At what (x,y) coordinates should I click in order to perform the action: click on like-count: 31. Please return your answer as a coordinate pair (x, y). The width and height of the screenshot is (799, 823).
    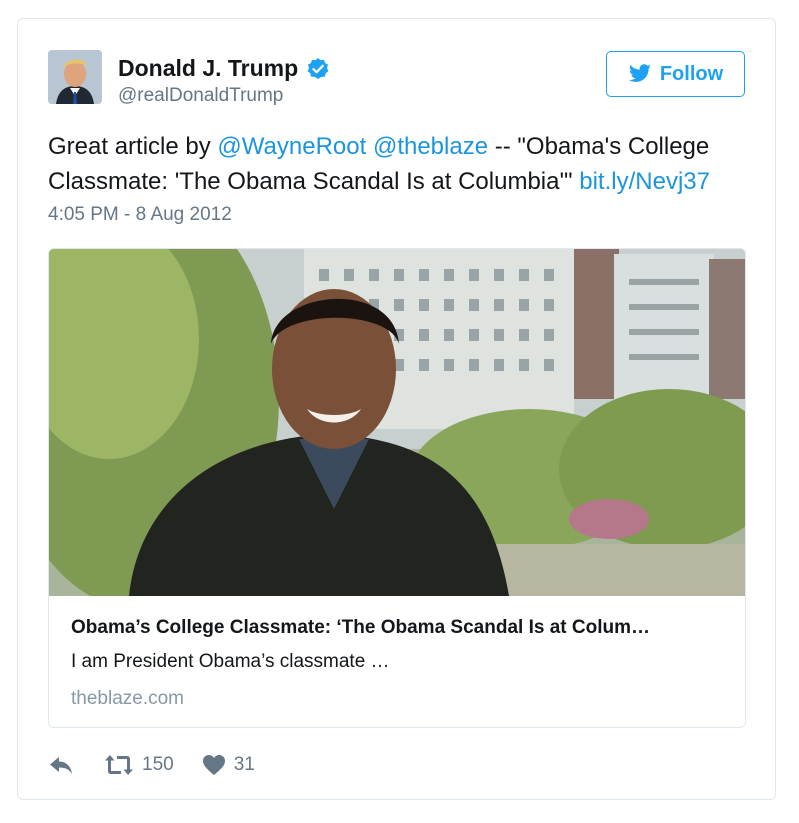
    Looking at the image, I should click on (244, 764).